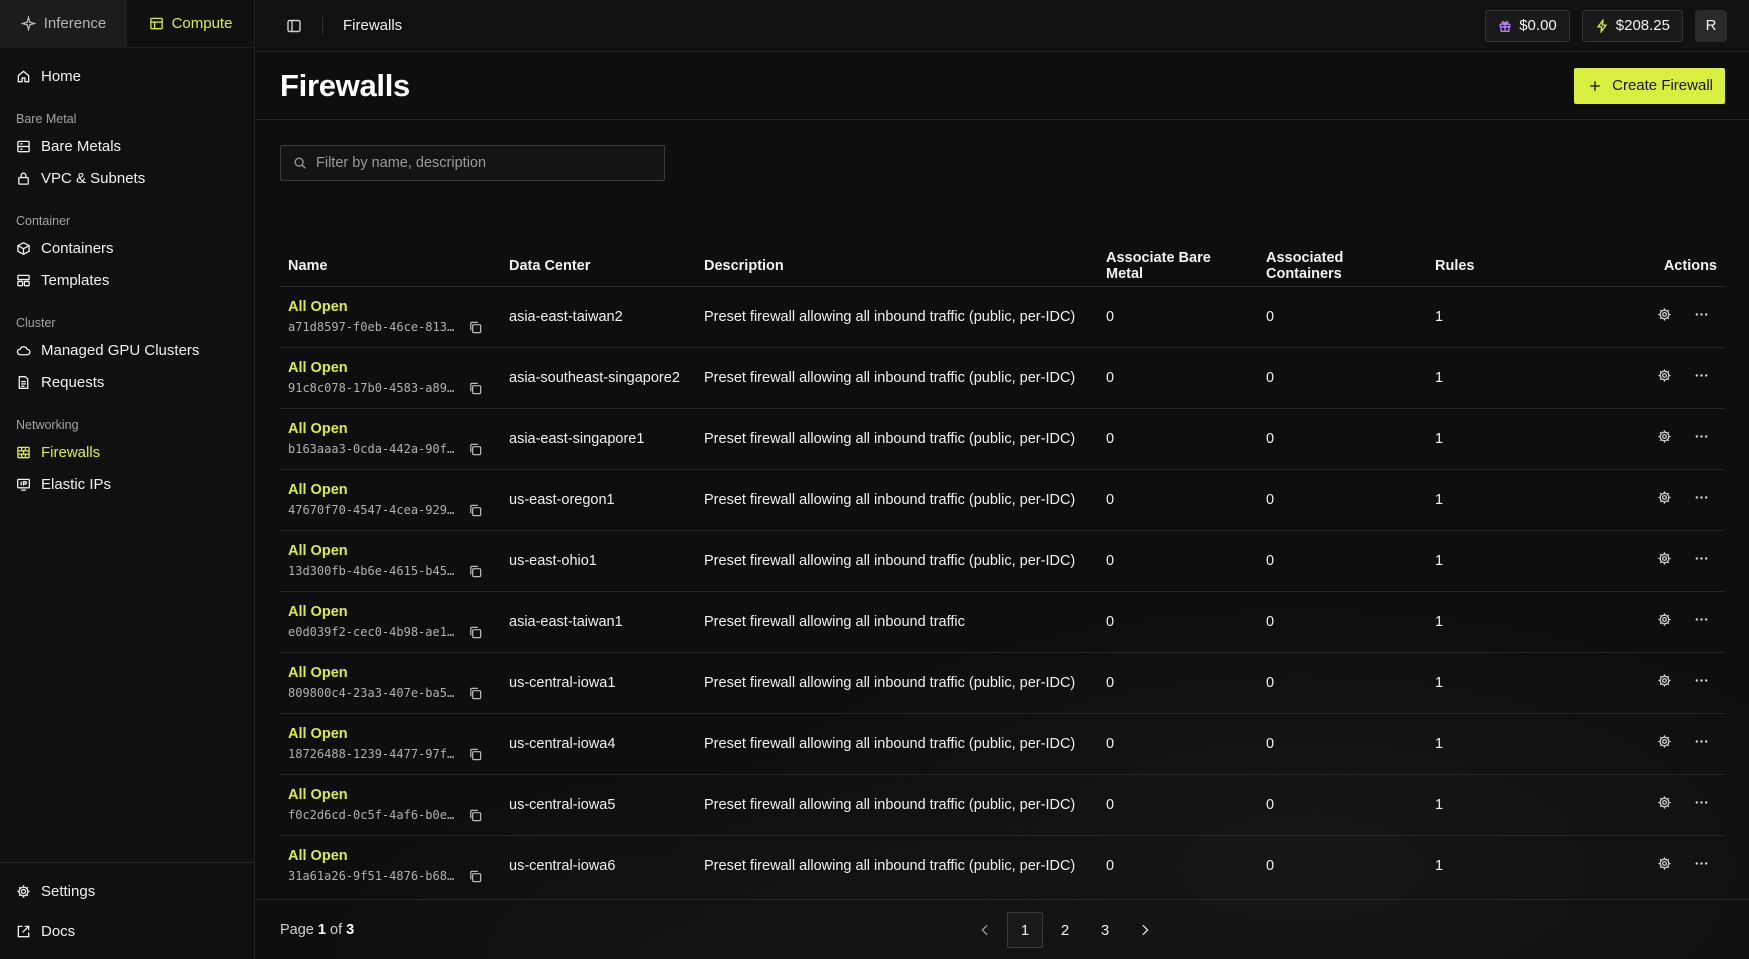 This screenshot has width=1749, height=959. I want to click on column-header-containers: Associated Containers, so click(1342, 266).